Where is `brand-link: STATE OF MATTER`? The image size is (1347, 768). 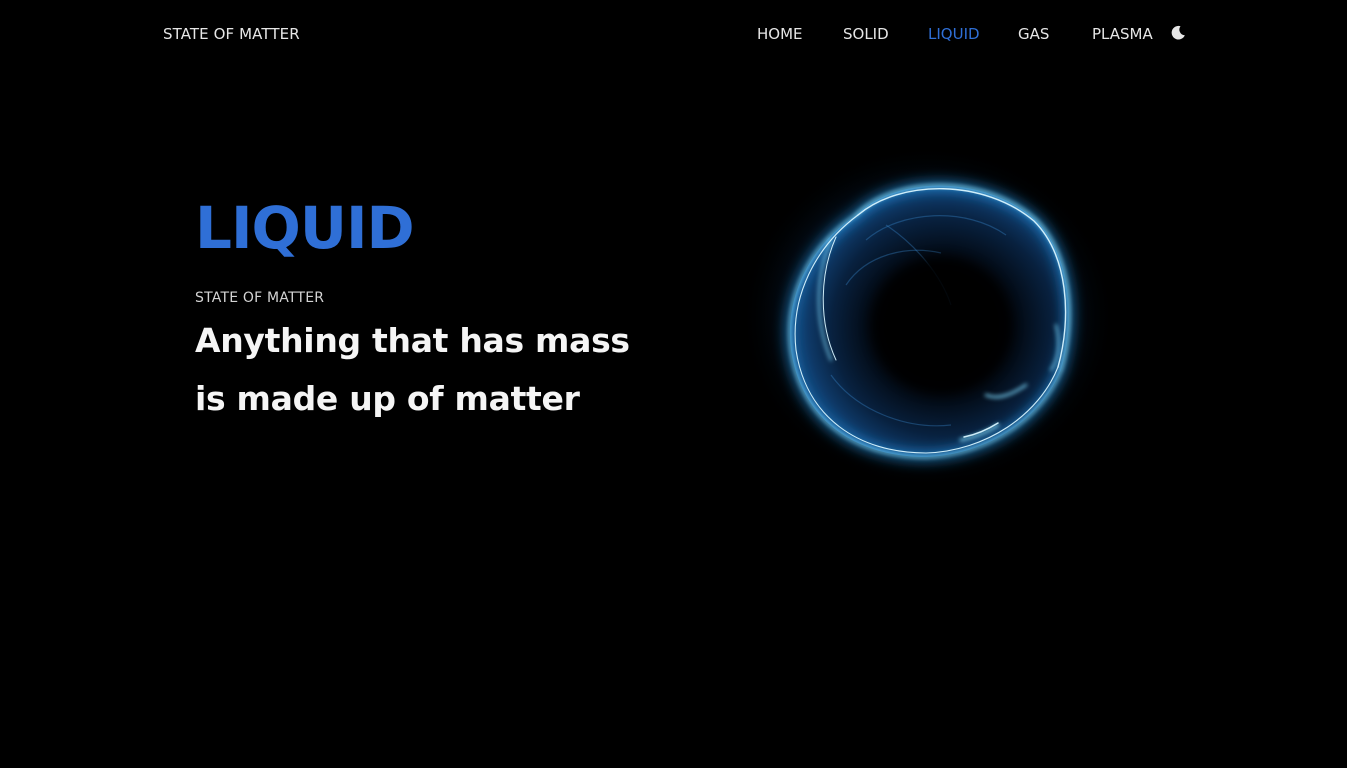 brand-link: STATE OF MATTER is located at coordinates (231, 34).